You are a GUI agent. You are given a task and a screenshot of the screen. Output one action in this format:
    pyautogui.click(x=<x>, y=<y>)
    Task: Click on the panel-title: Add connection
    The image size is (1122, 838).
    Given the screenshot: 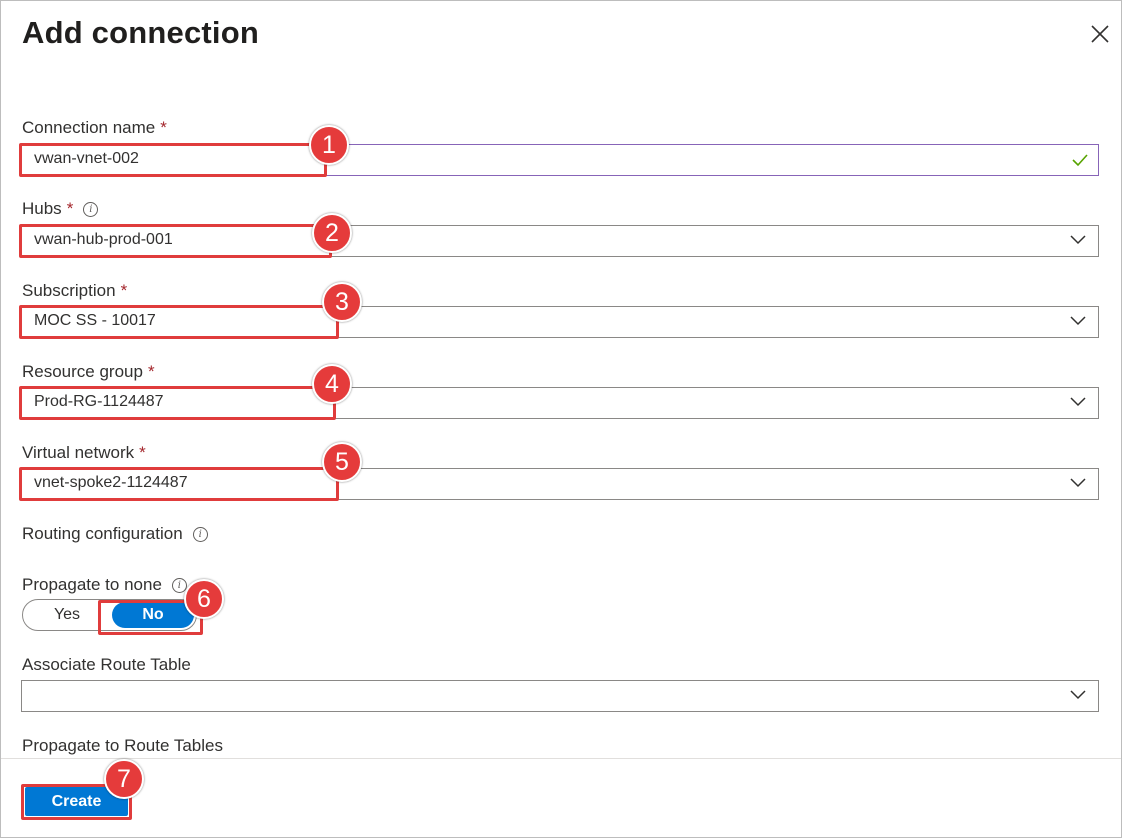 What is the action you would take?
    pyautogui.click(x=141, y=32)
    